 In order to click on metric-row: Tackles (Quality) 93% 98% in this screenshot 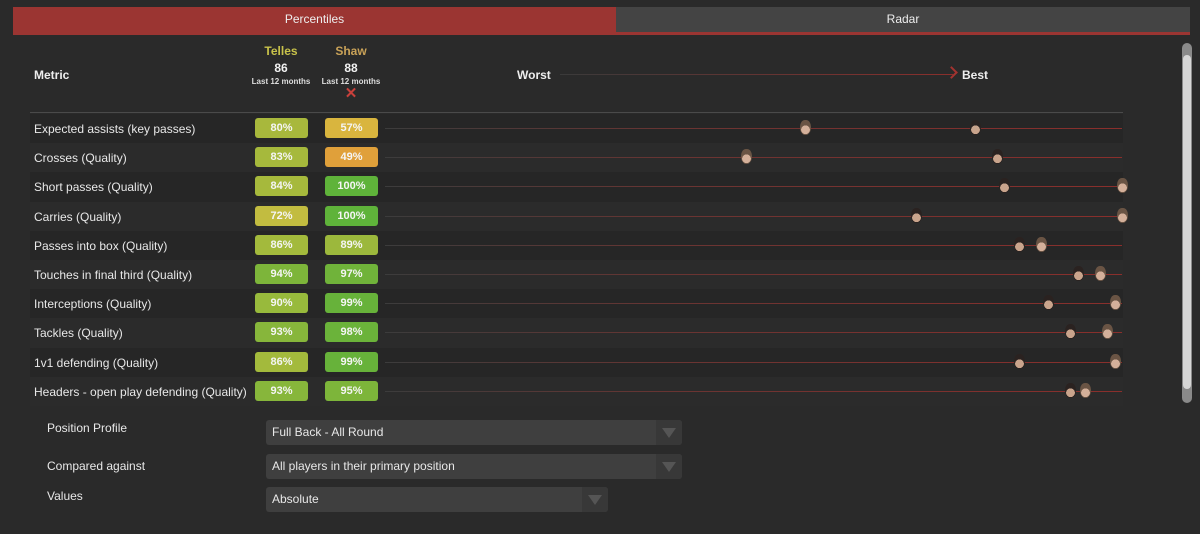, I will do `click(576, 333)`.